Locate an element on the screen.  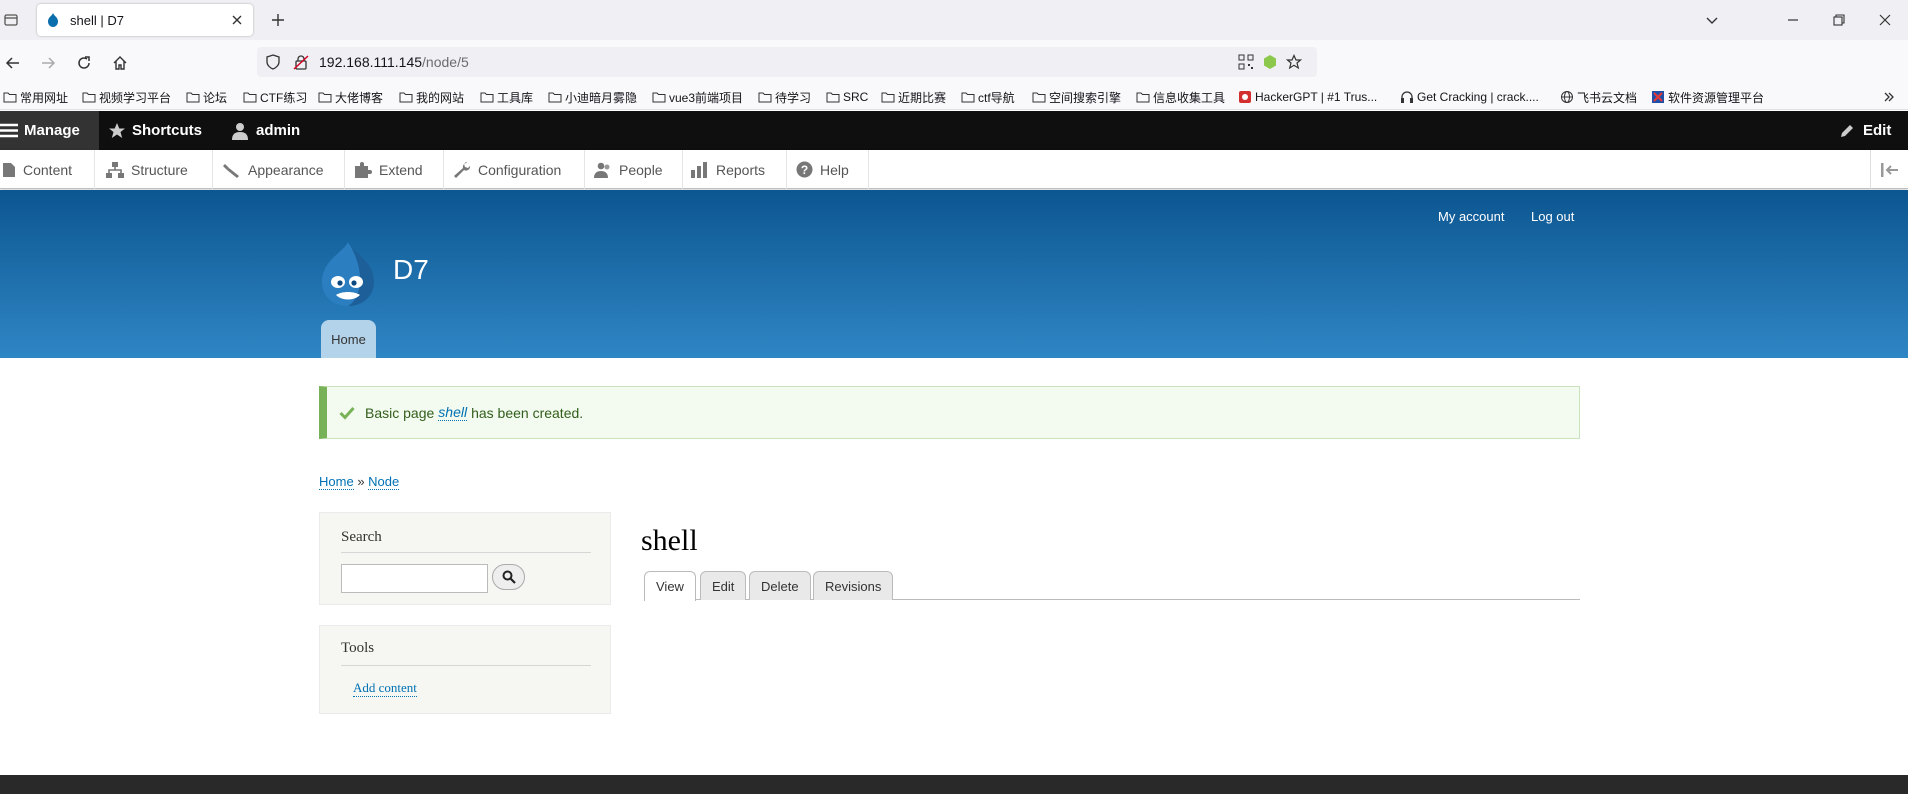
bookmark-folder: 工具库 is located at coordinates (506, 97).